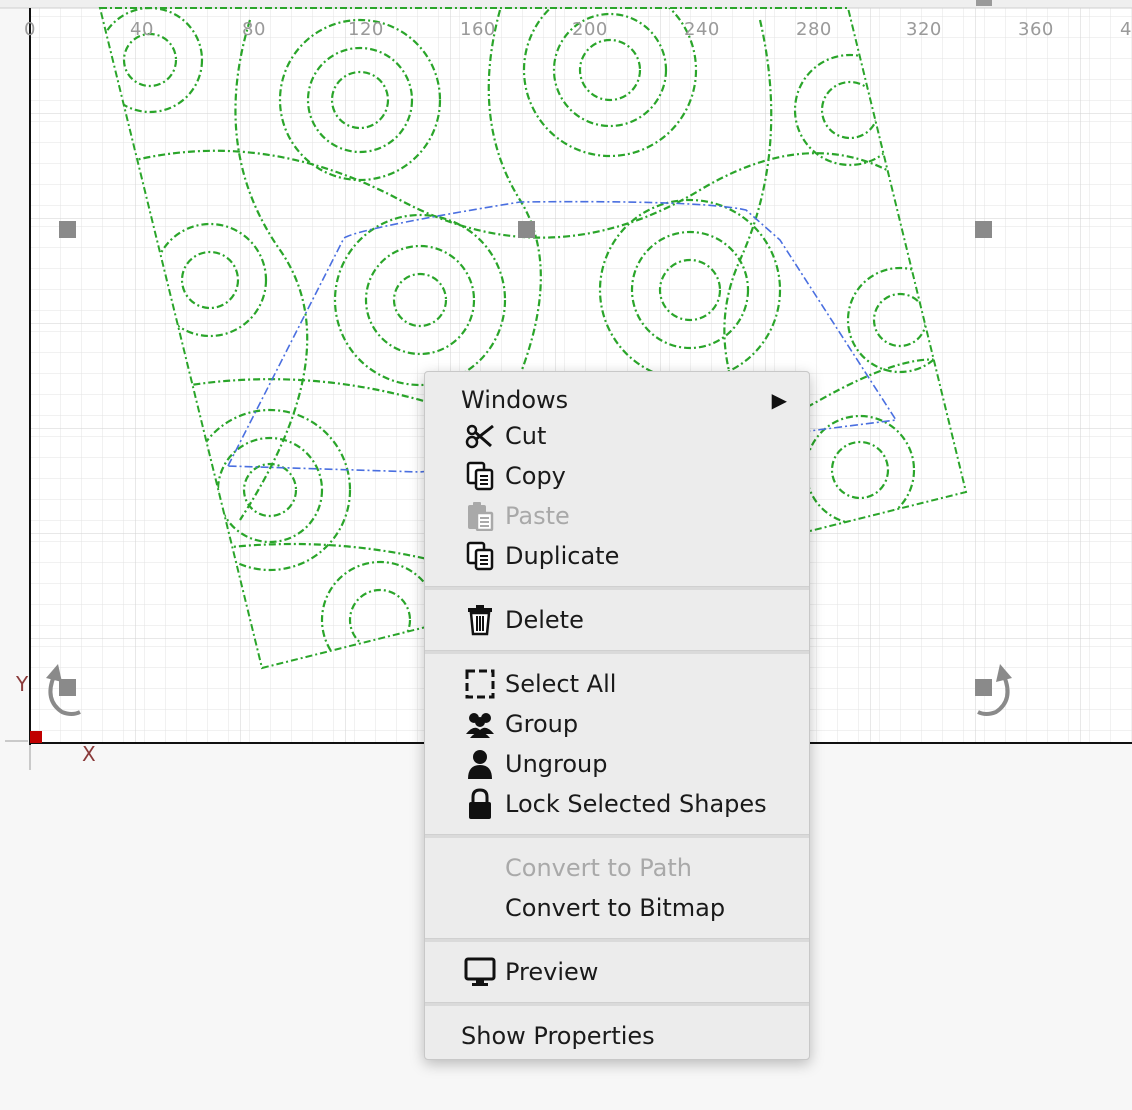  Describe the element at coordinates (478, 29) in the screenshot. I see `ruler-label: 160` at that location.